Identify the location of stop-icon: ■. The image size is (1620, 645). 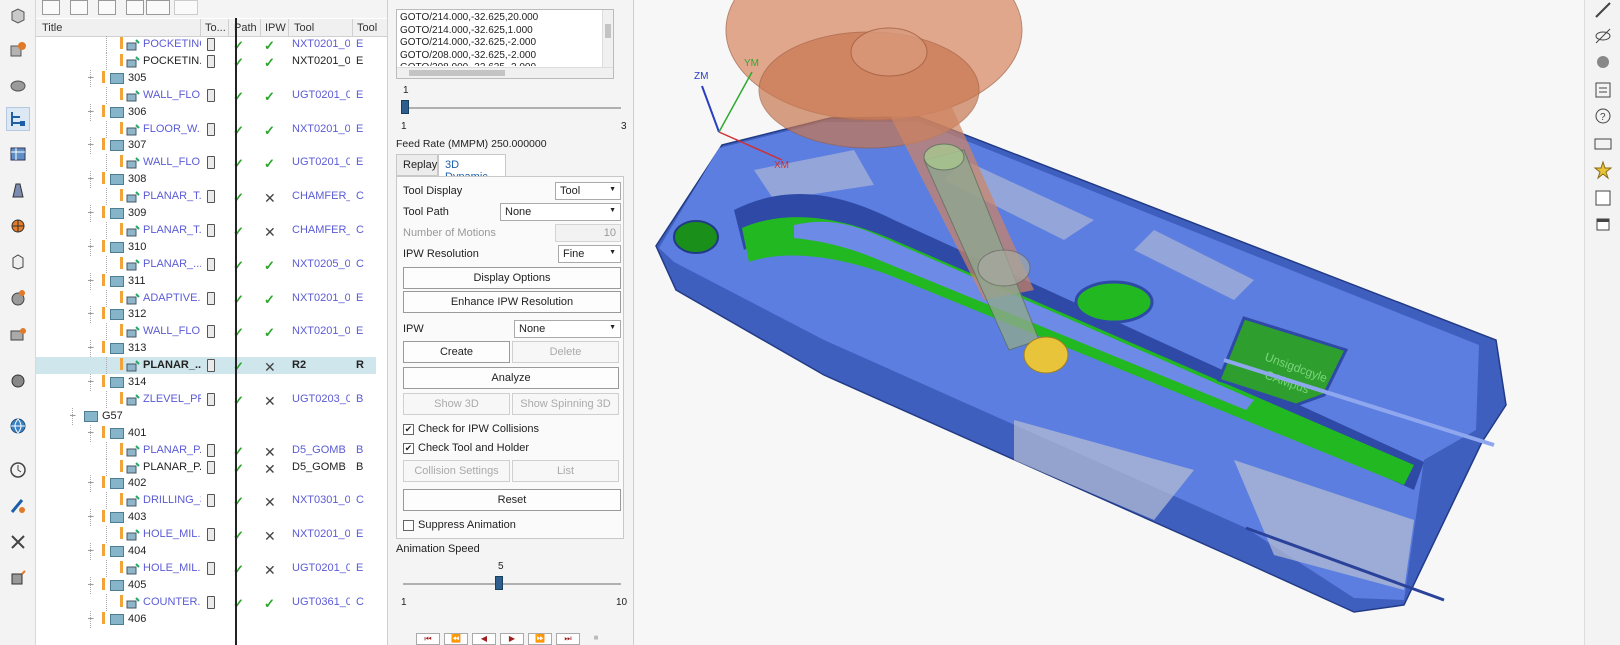
(596, 639).